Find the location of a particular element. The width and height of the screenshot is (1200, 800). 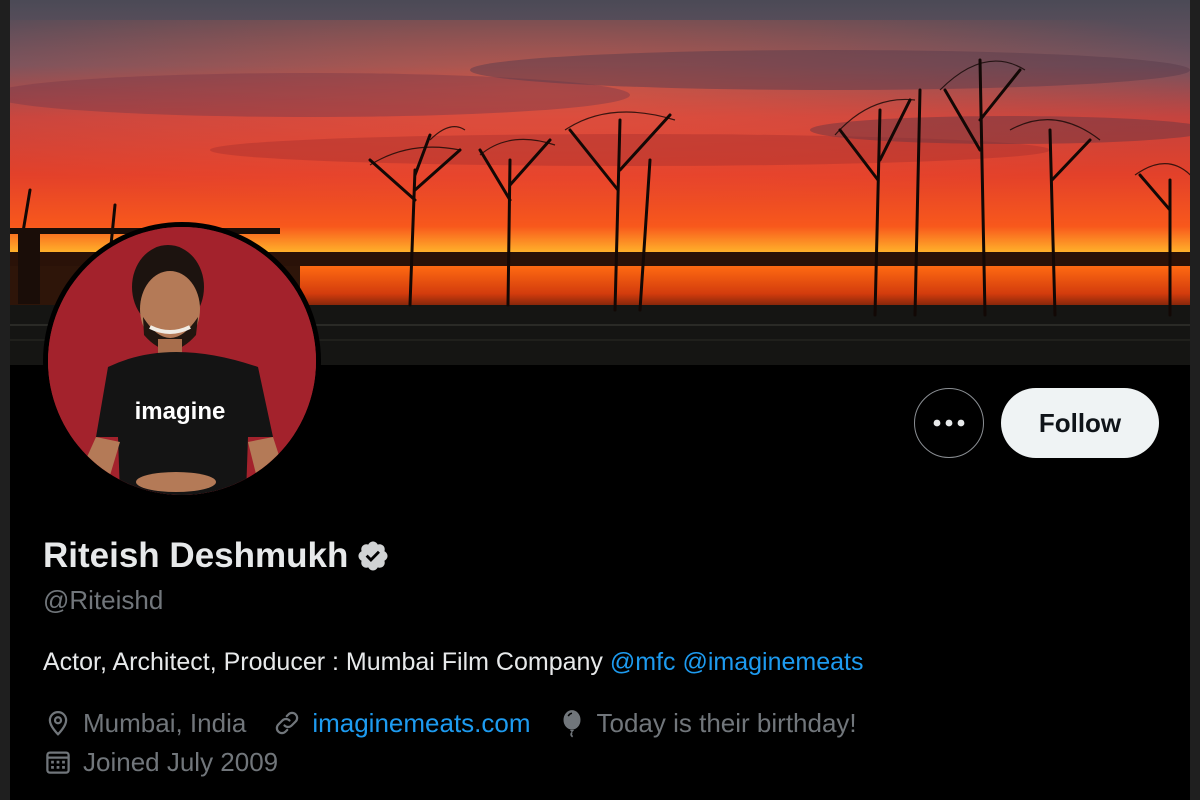

birthday-item: Today is their birthday! is located at coordinates (707, 723).